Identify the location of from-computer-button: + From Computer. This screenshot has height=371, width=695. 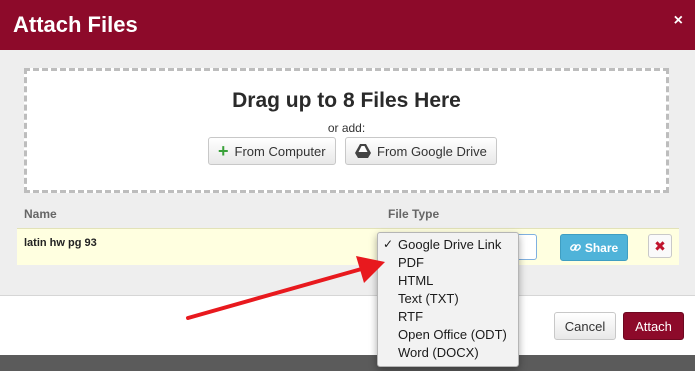
(272, 151).